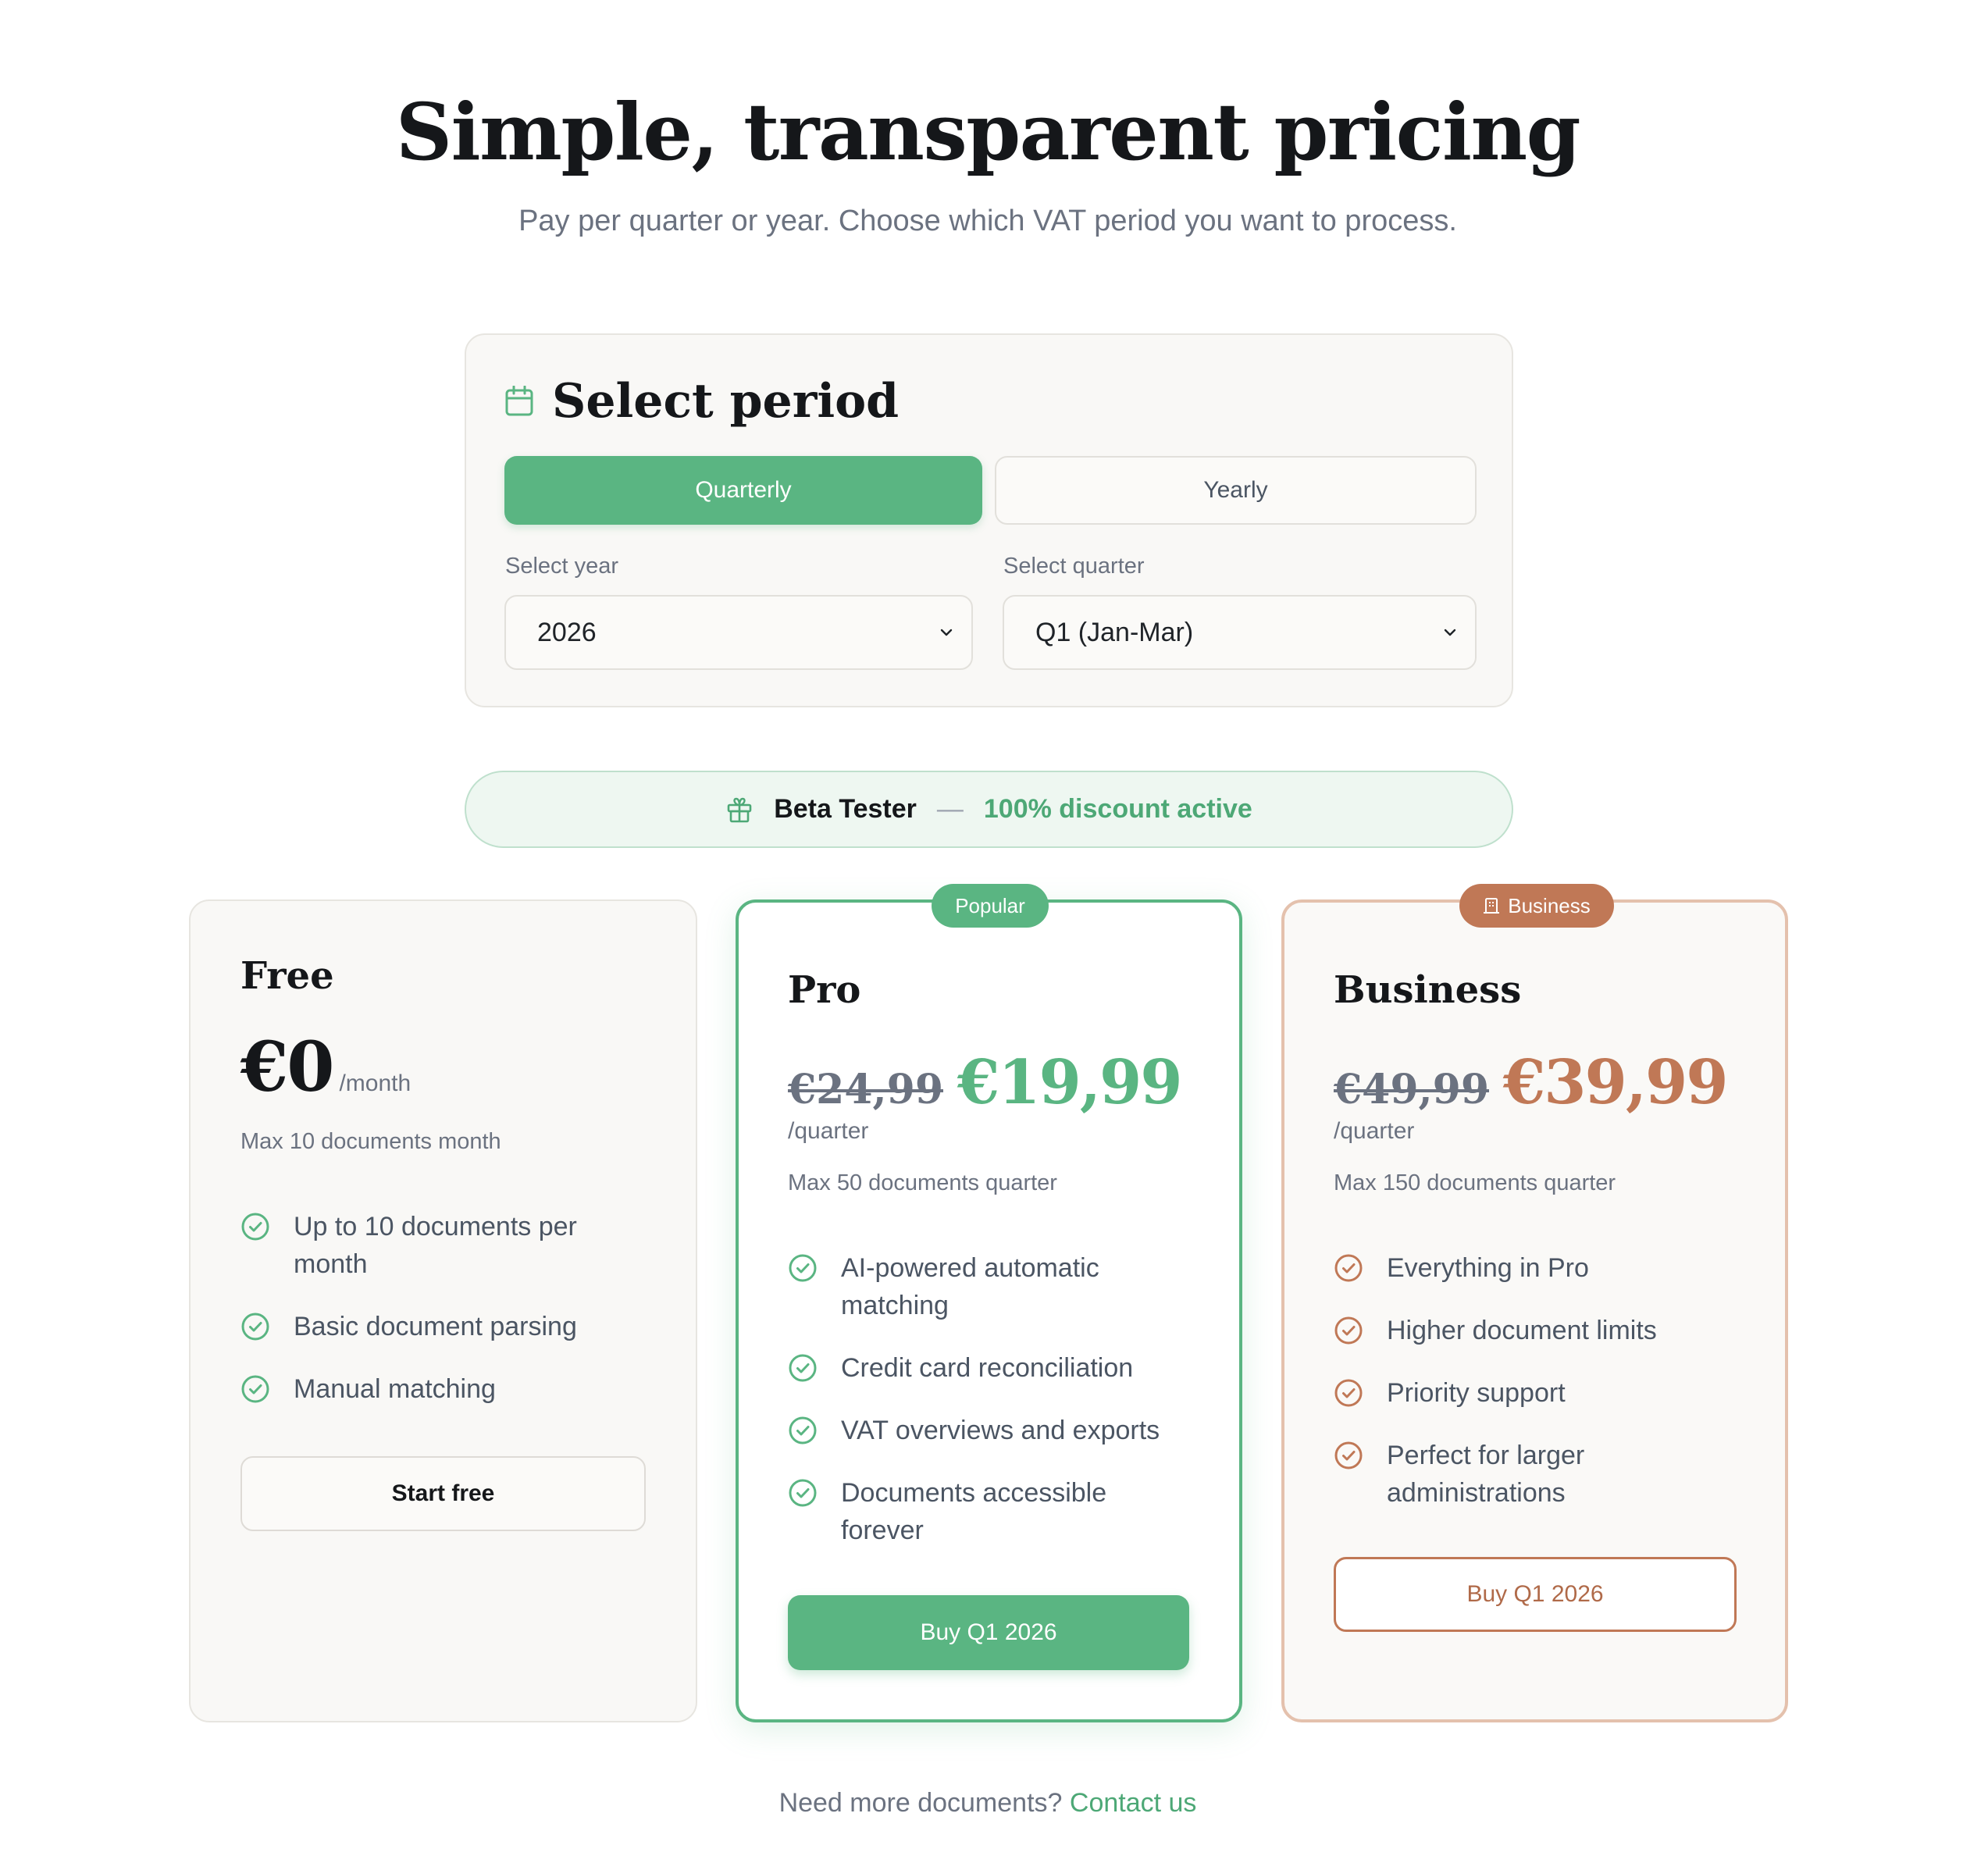 This screenshot has width=1988, height=1863. What do you see at coordinates (739, 809) in the screenshot?
I see `gift-icon` at bounding box center [739, 809].